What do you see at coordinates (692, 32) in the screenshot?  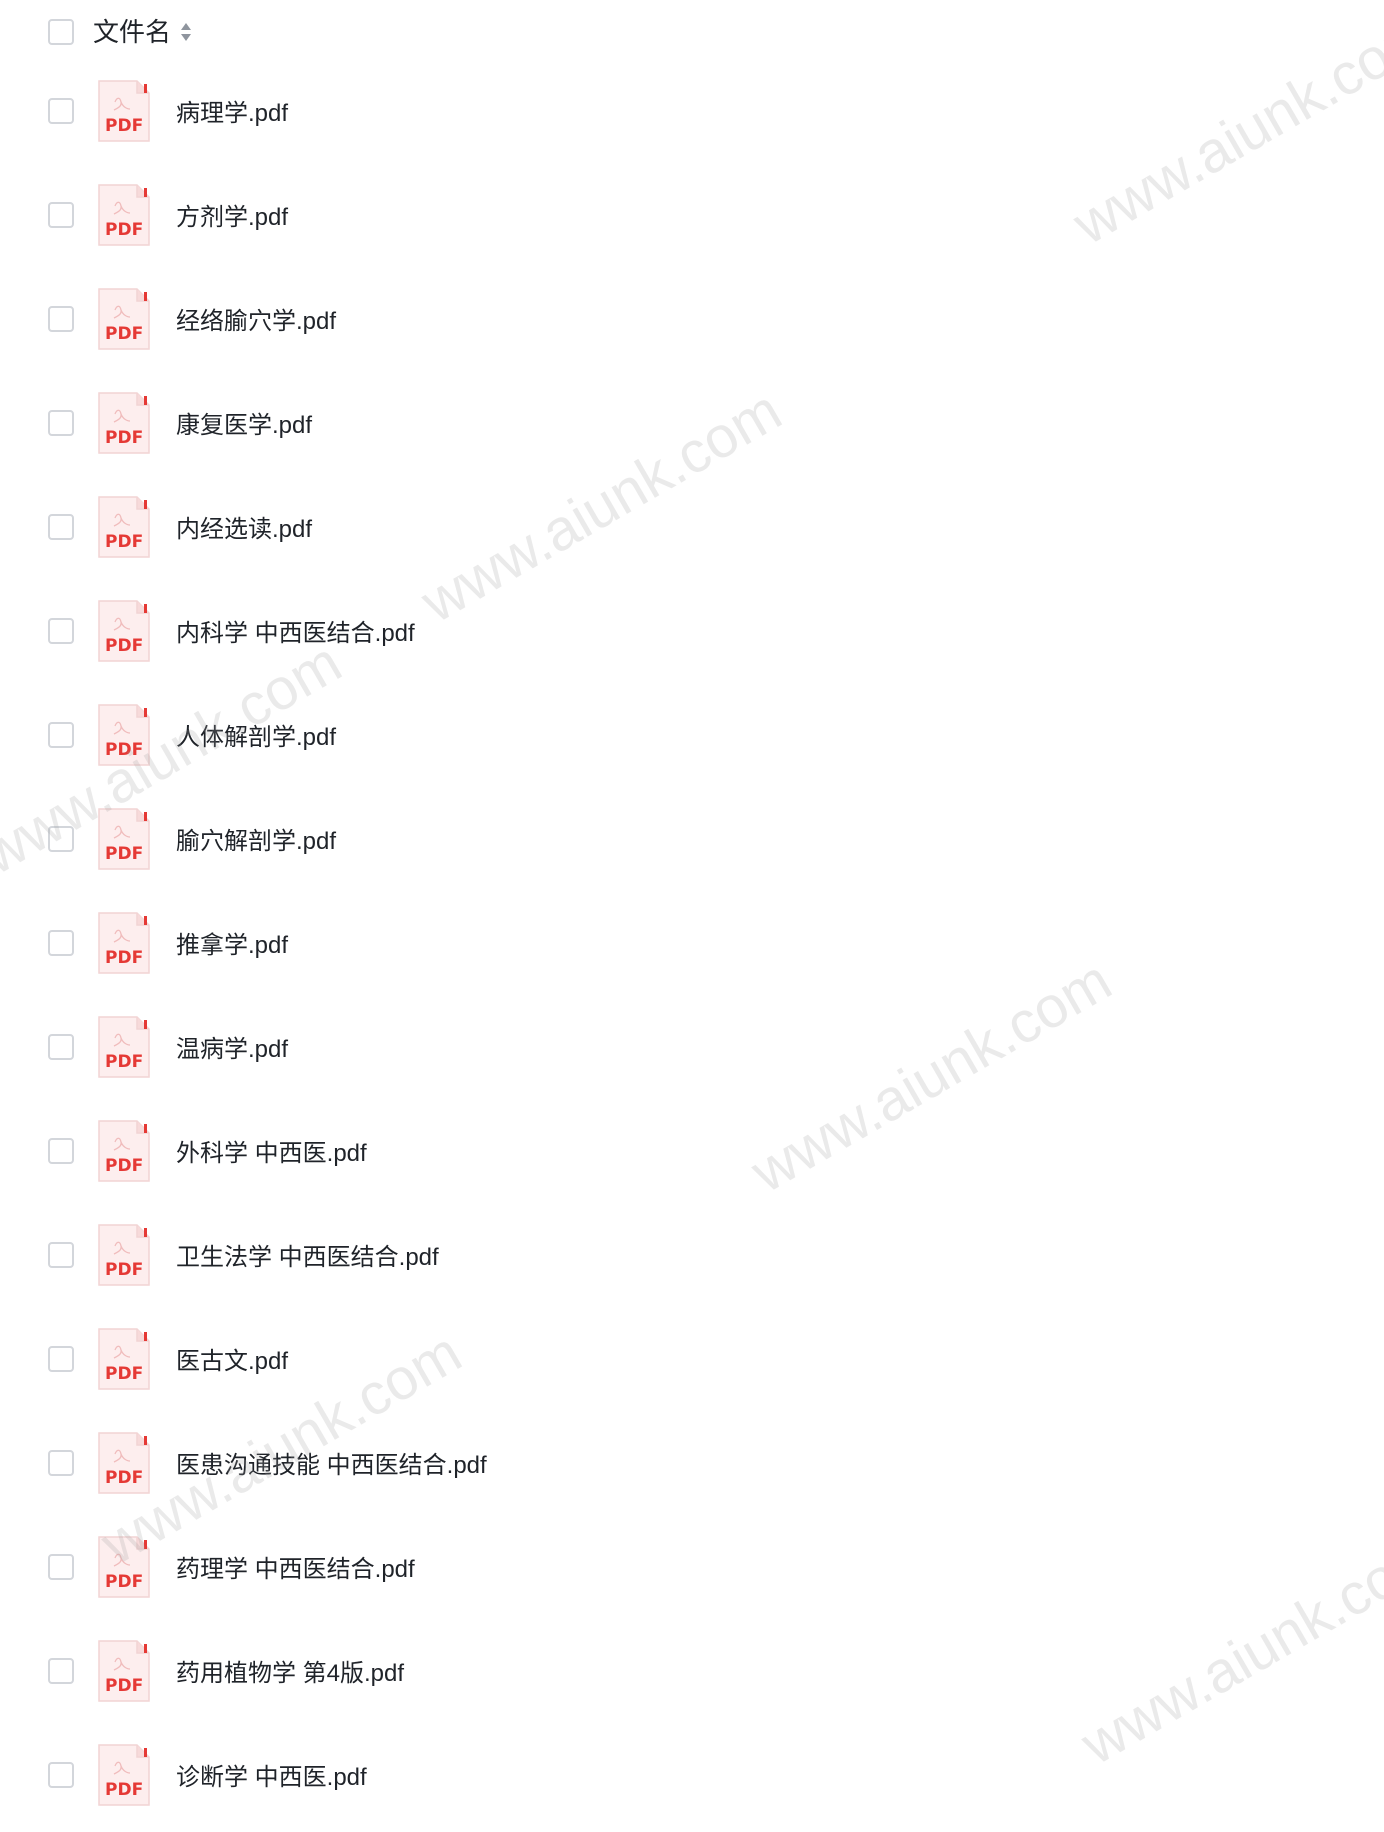 I see `file-list-header: 文件名` at bounding box center [692, 32].